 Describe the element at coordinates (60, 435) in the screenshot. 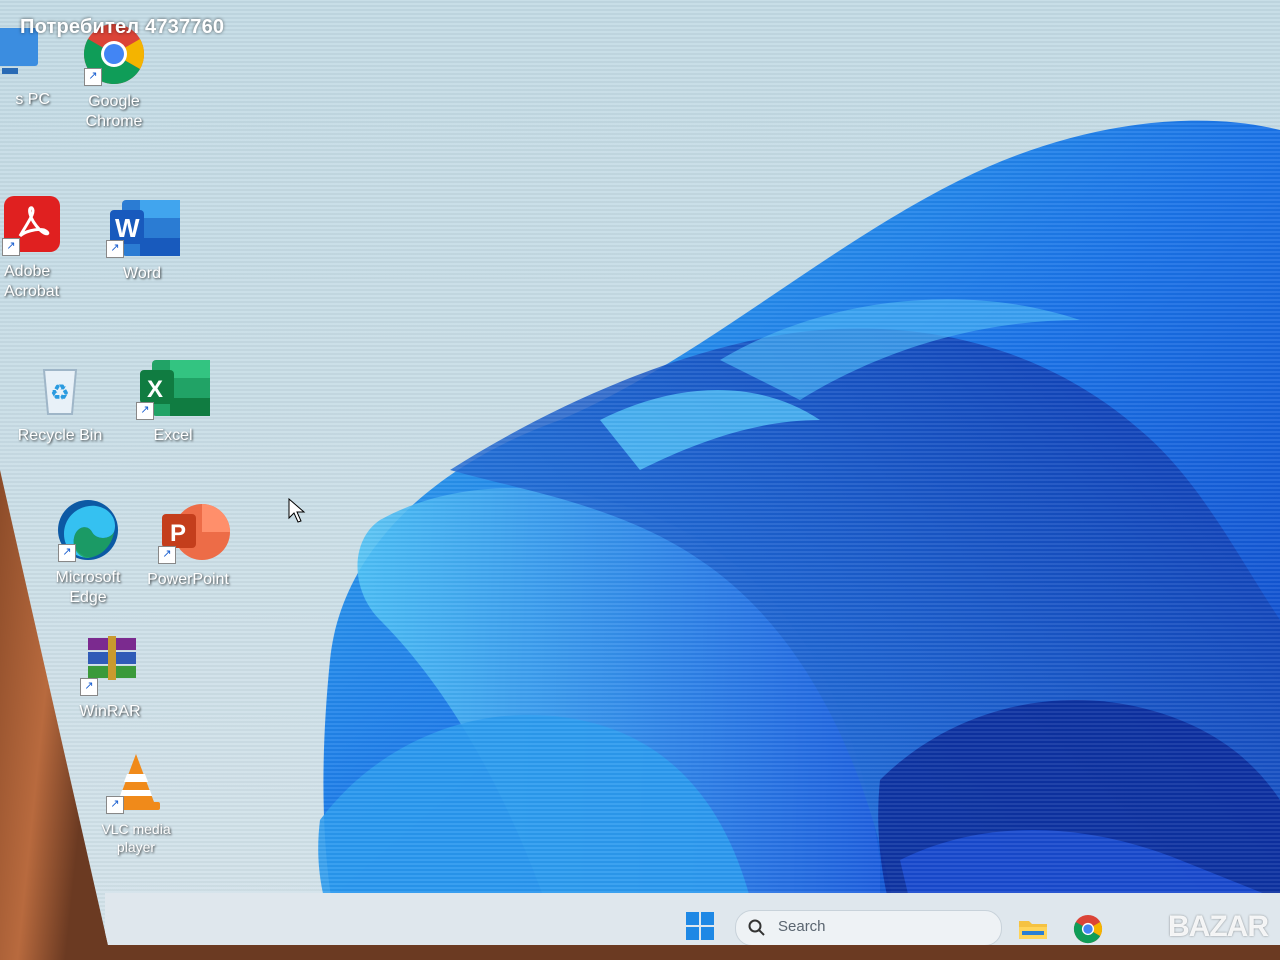

I see `desktop-icon-label: Recycle Bin` at that location.